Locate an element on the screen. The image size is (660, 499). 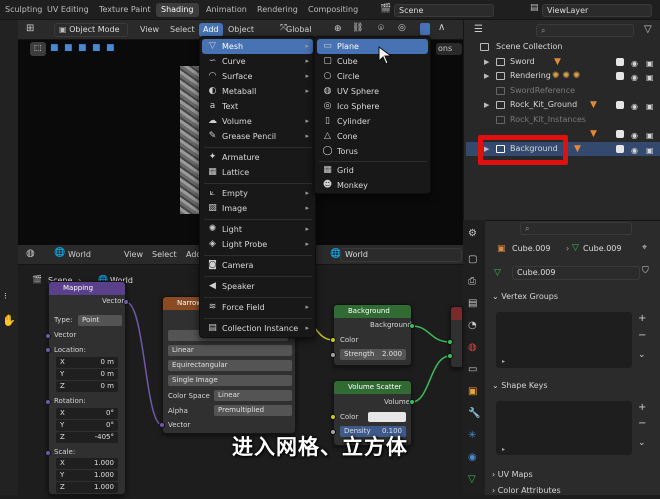
scale-x-field: X 1.000 is located at coordinates (87, 463).